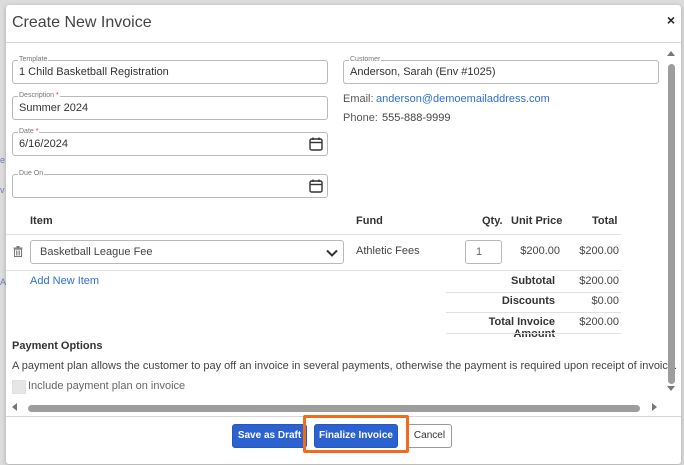 The width and height of the screenshot is (684, 465). What do you see at coordinates (540, 251) in the screenshot?
I see `item-unit-price: $200.00` at bounding box center [540, 251].